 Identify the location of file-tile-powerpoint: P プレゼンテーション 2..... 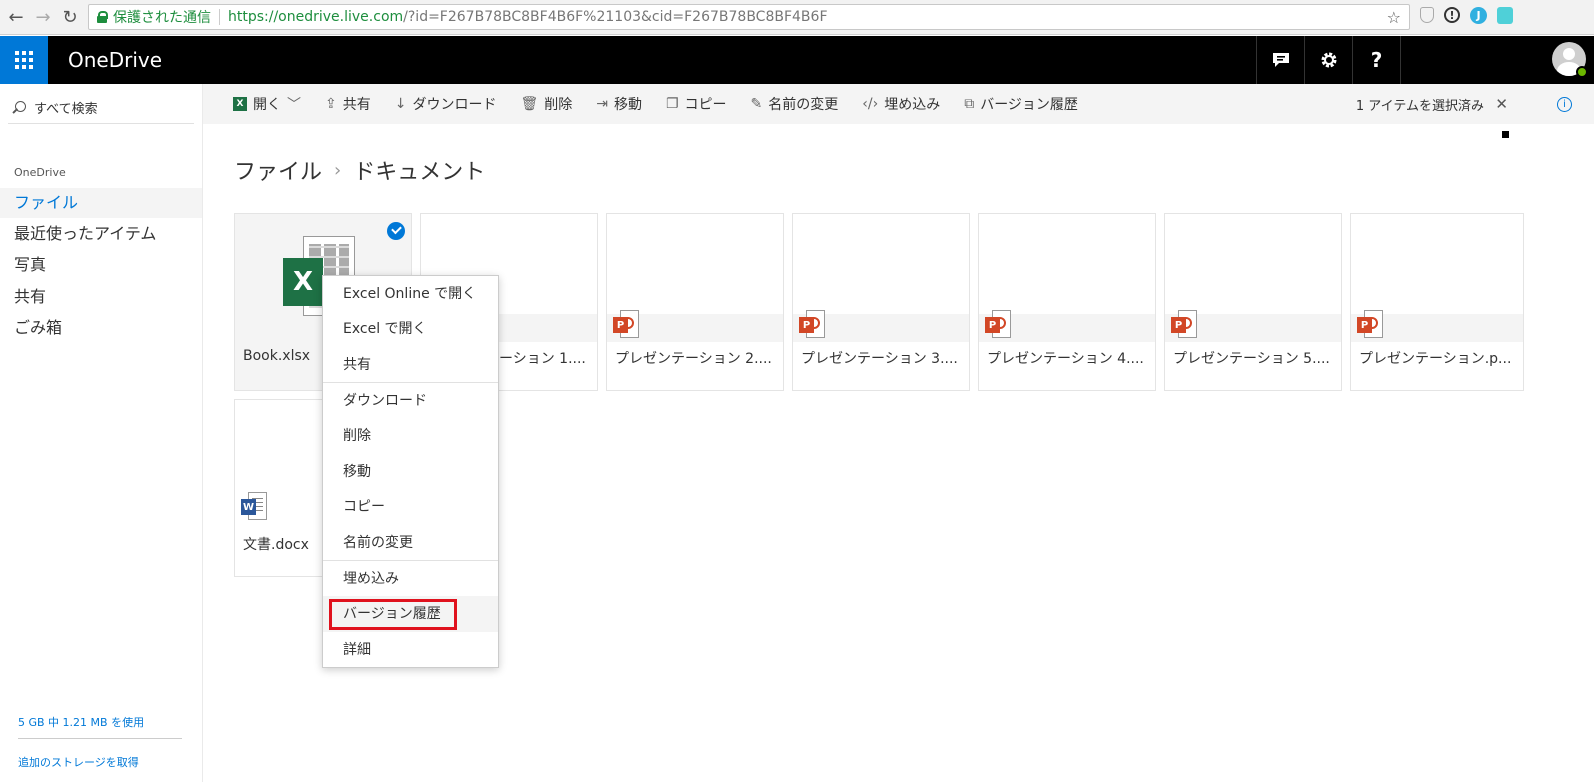
(695, 302).